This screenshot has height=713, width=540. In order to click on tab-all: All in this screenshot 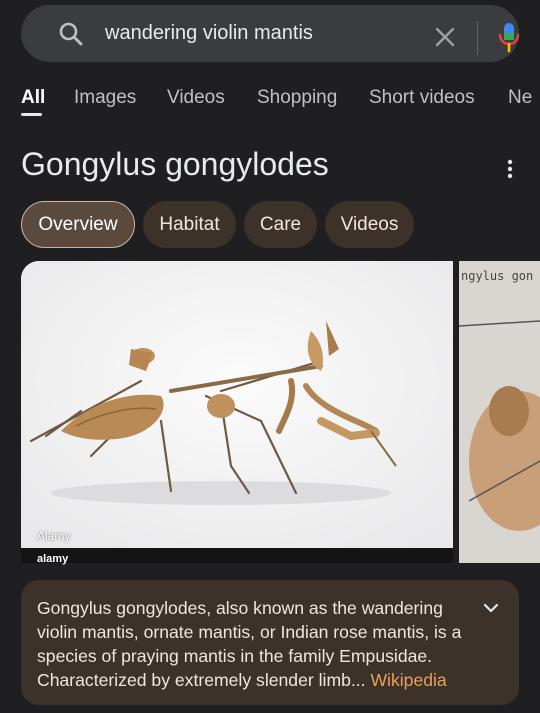, I will do `click(33, 98)`.